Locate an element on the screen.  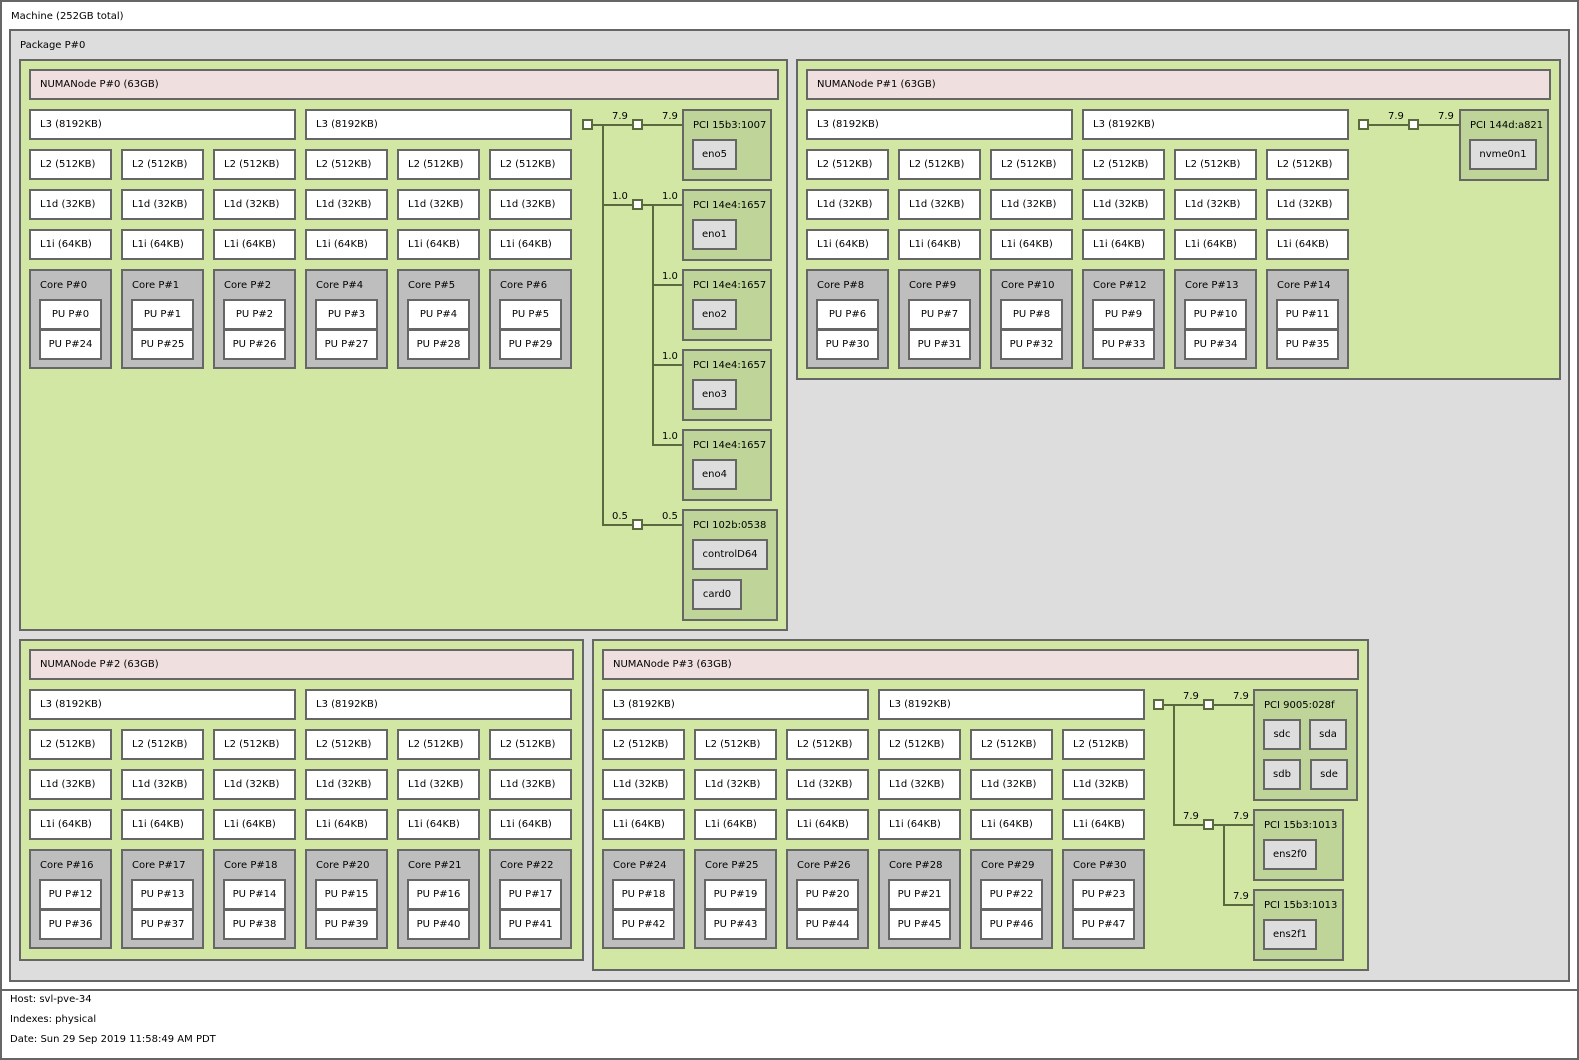
l3-cache-label: L3 (8192KB) is located at coordinates (848, 124).